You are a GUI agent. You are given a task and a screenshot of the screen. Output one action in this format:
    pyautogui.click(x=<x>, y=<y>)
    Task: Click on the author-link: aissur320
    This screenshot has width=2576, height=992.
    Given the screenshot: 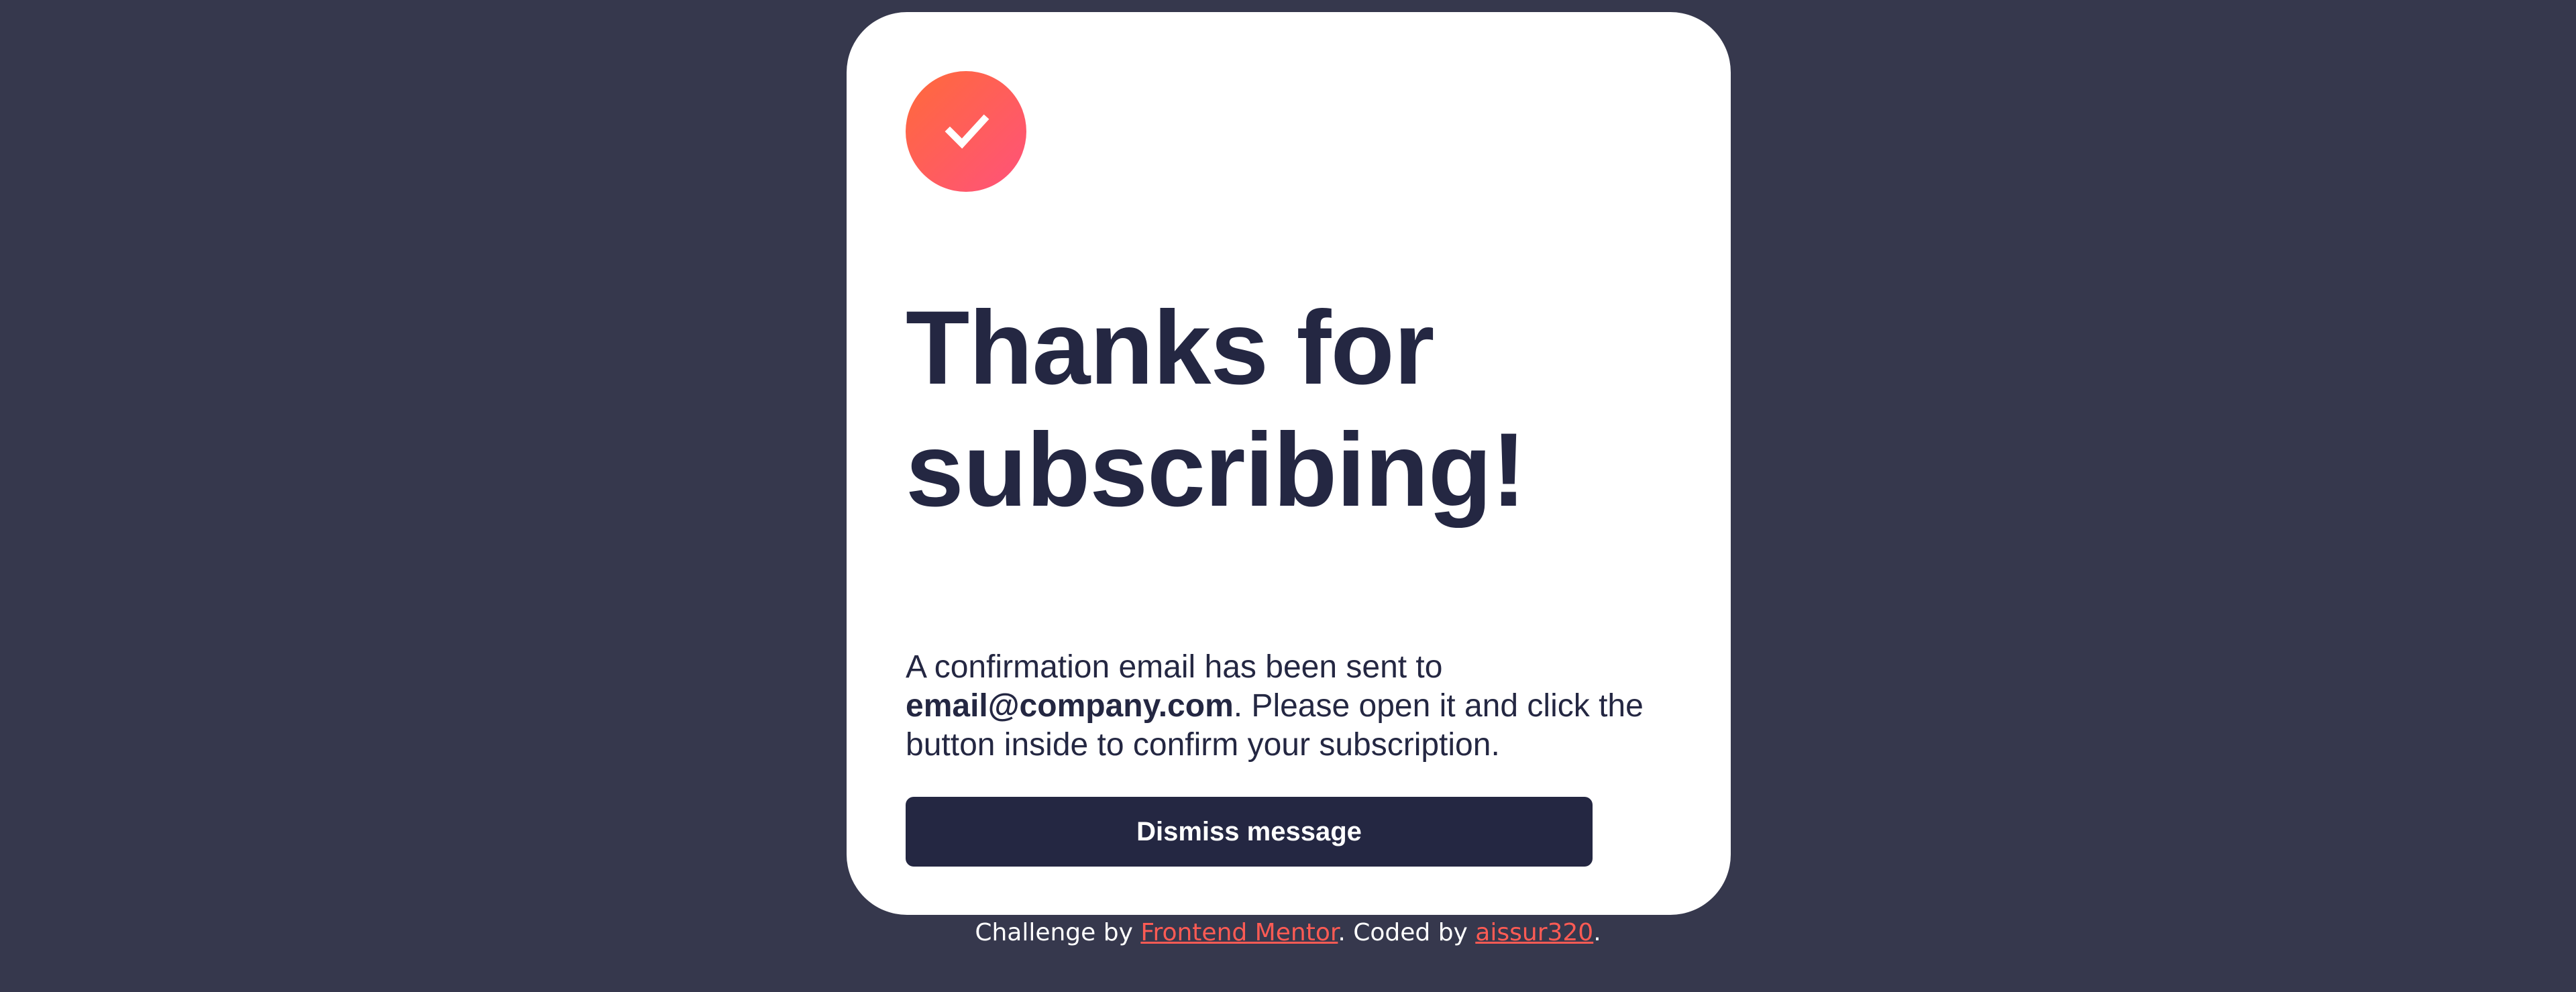 What is the action you would take?
    pyautogui.click(x=1534, y=932)
    